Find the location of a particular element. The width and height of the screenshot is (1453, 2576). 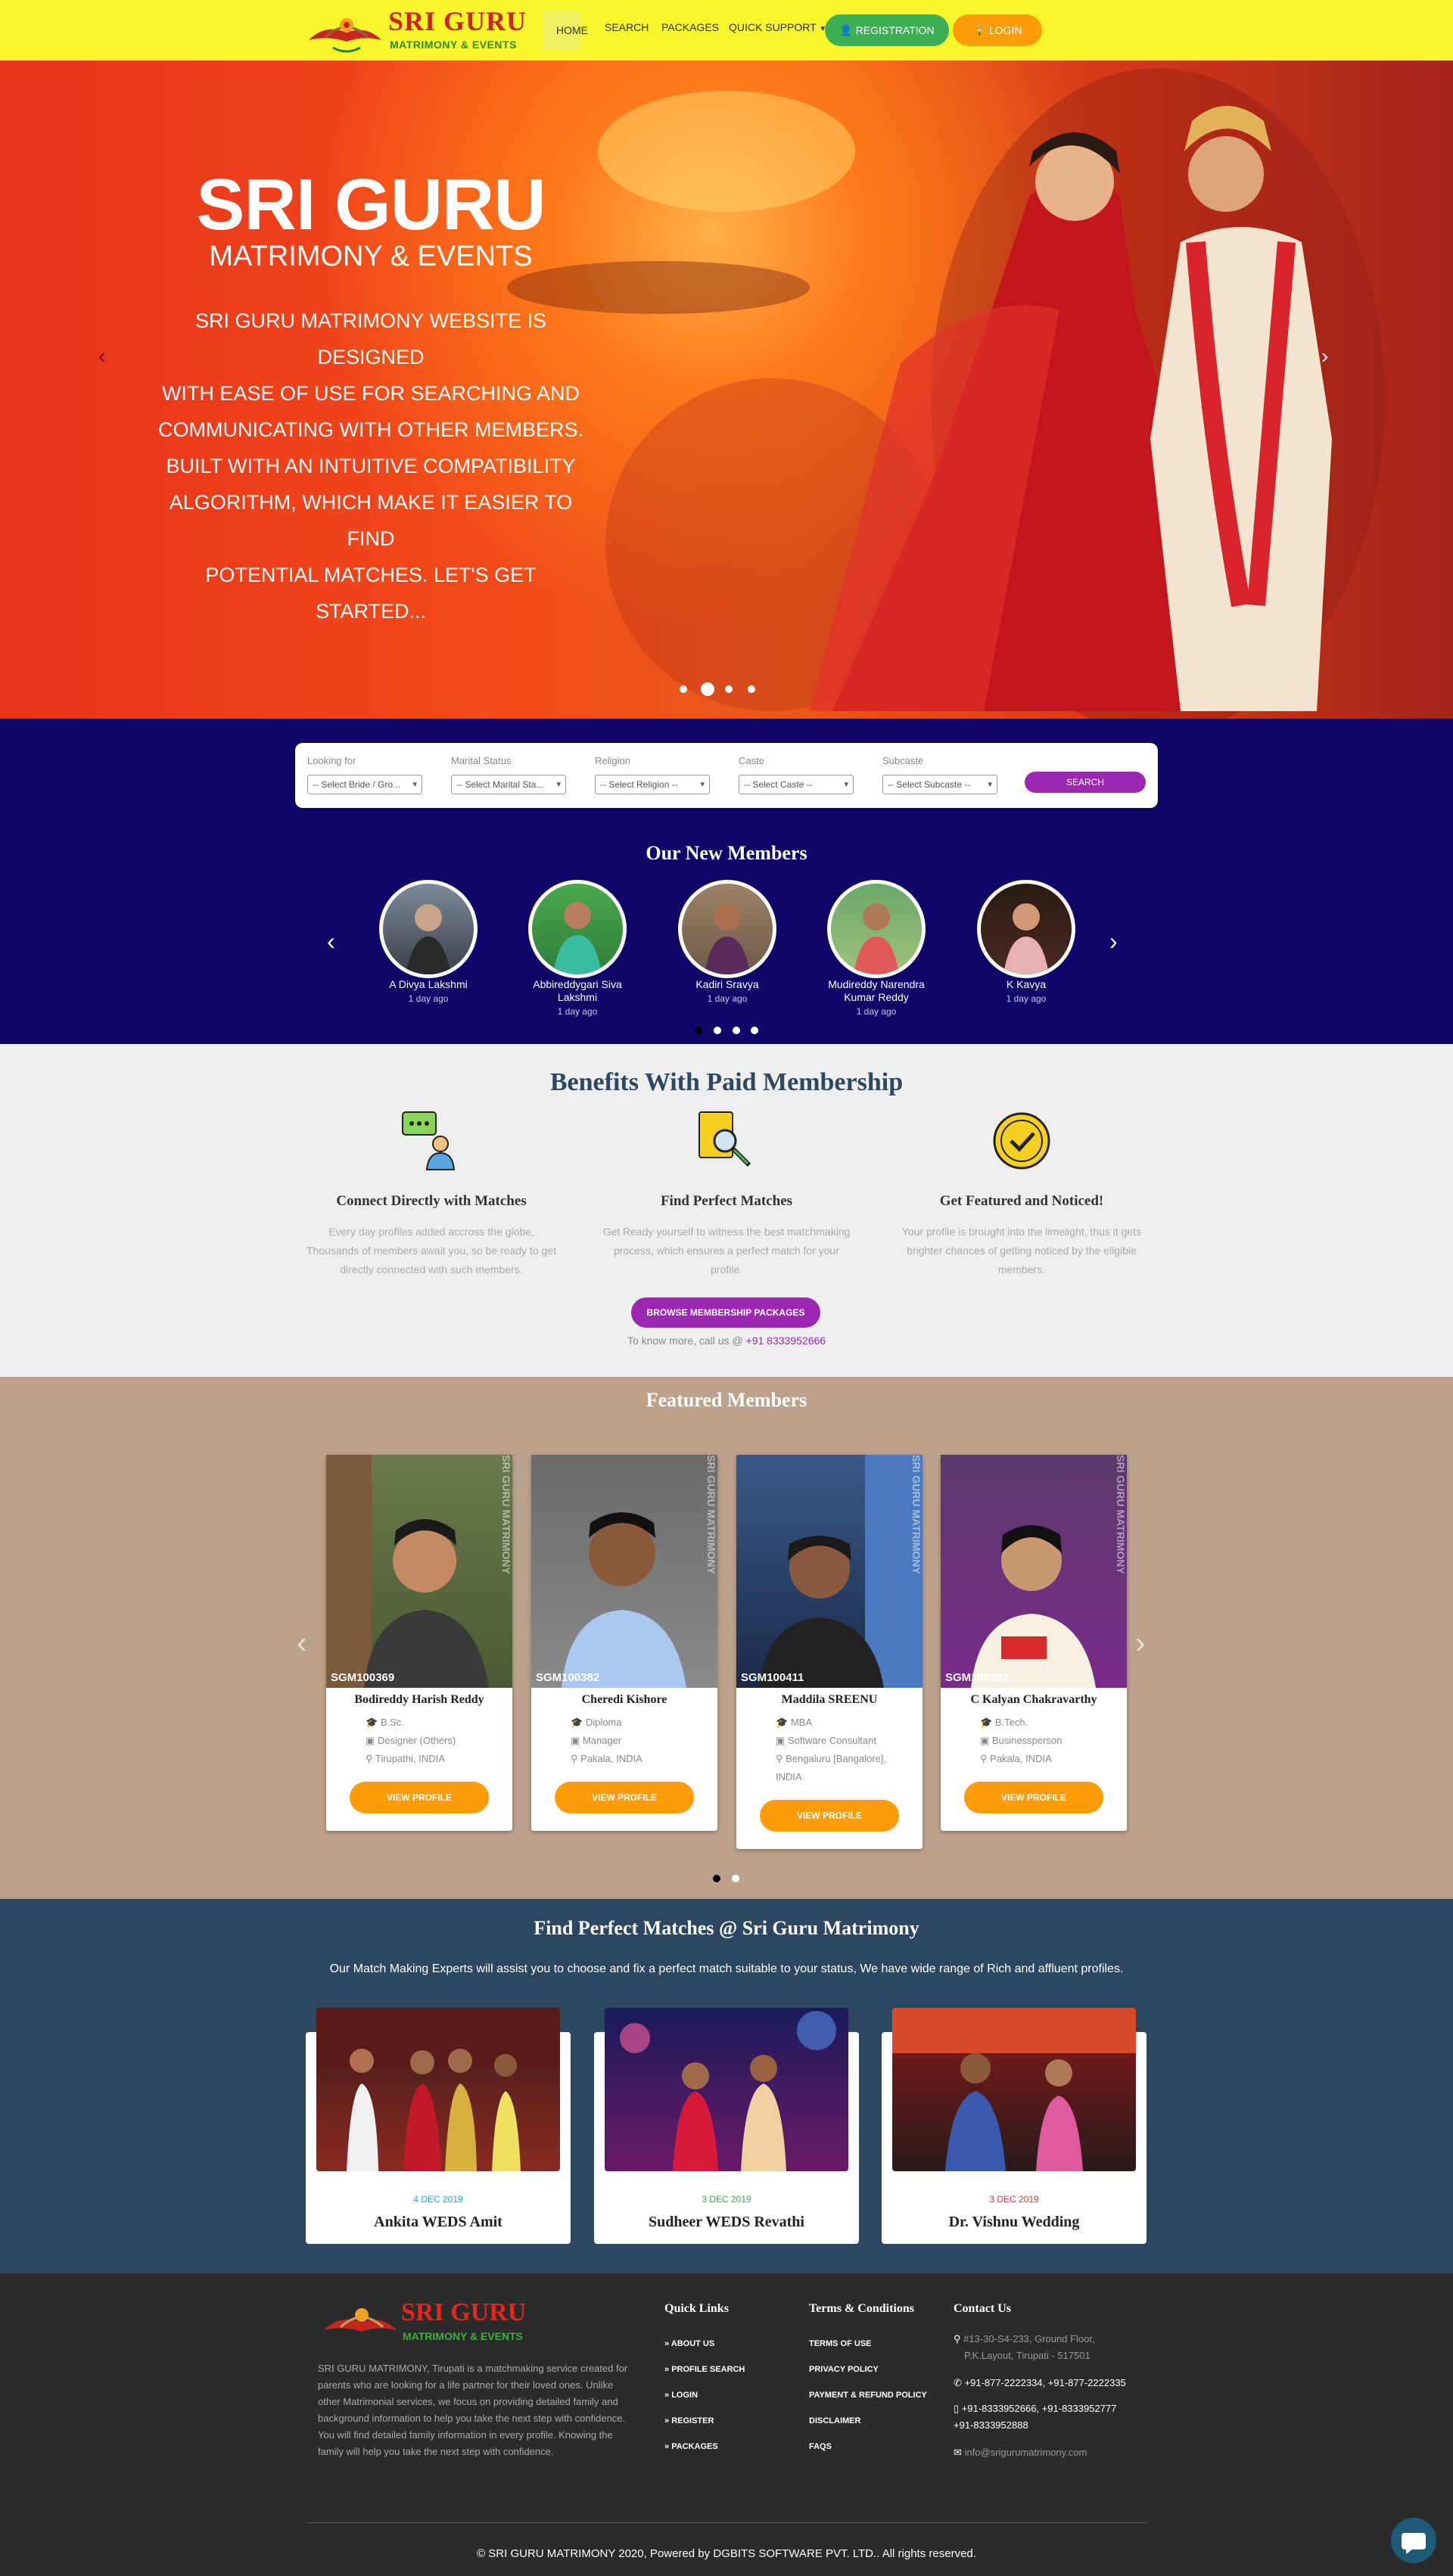

footer-link-terms: TERMS OF USE is located at coordinates (840, 2343).